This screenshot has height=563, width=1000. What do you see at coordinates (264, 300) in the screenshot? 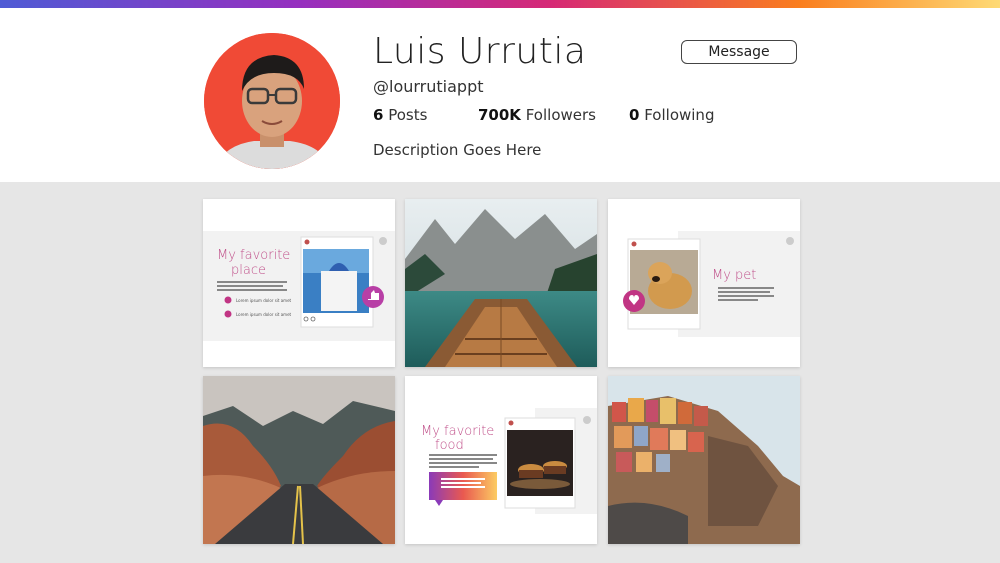
I see `slide-bullet-1: Lorem ipsum dolor sit amet` at bounding box center [264, 300].